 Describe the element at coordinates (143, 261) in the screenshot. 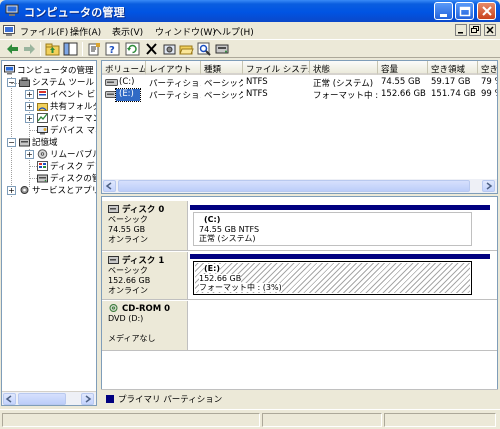

I see `disk-name: ディスク 1` at that location.